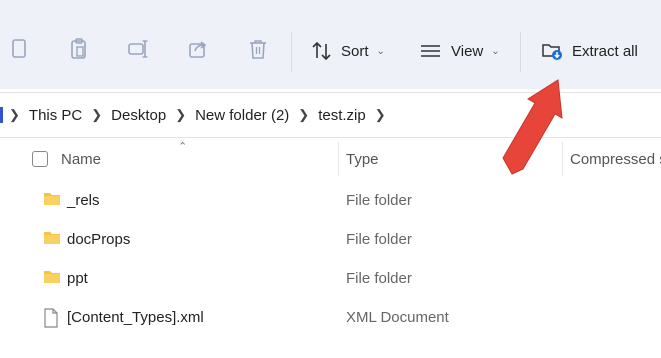  Describe the element at coordinates (532, 127) in the screenshot. I see `annotation-arrow-icon` at that location.